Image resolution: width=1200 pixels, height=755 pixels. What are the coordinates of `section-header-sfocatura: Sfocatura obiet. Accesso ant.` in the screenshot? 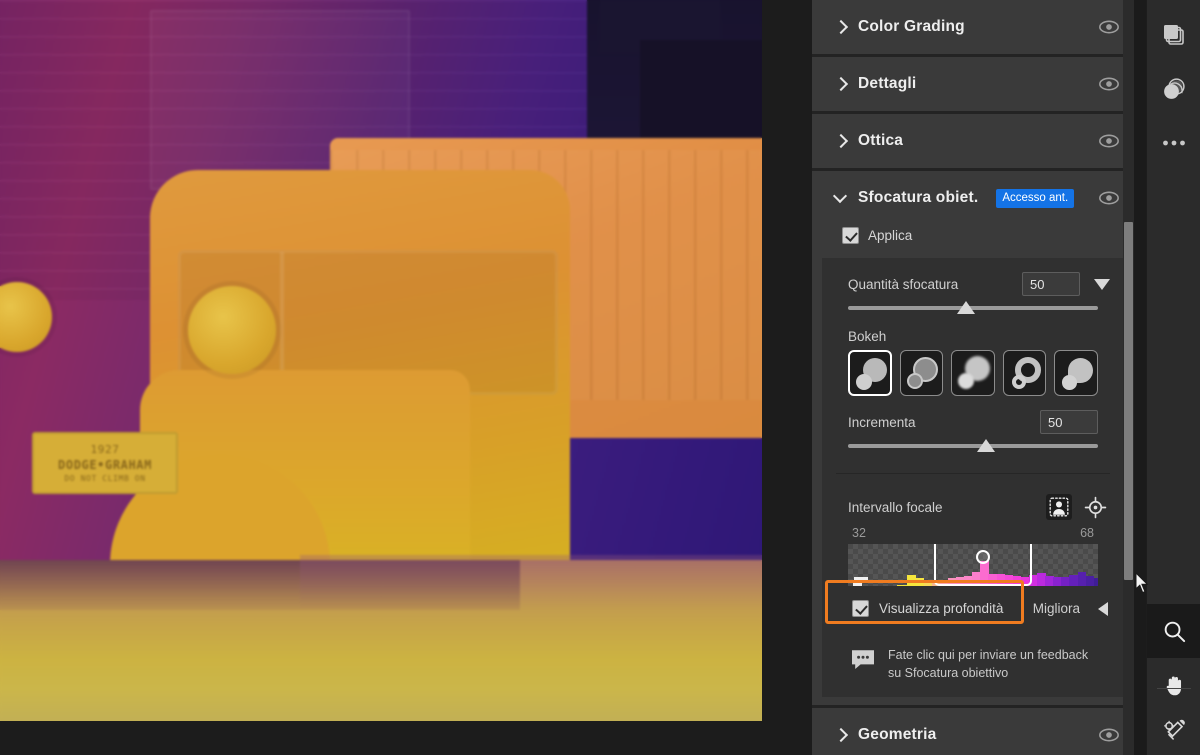 It's located at (973, 198).